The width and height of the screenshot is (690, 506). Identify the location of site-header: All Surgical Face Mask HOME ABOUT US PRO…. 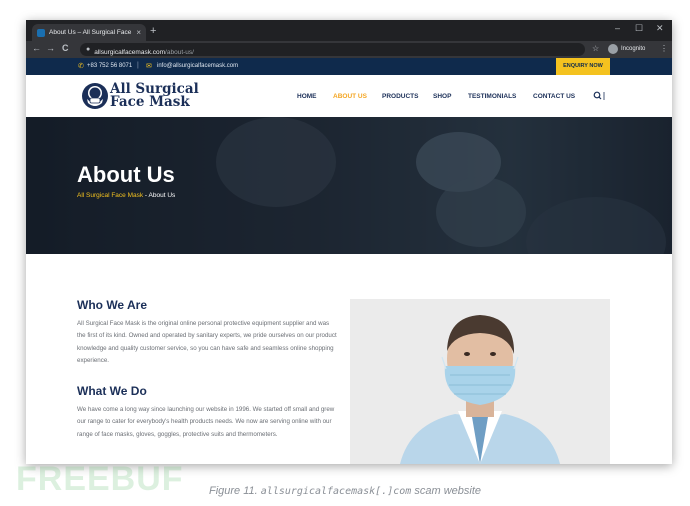
(349, 96).